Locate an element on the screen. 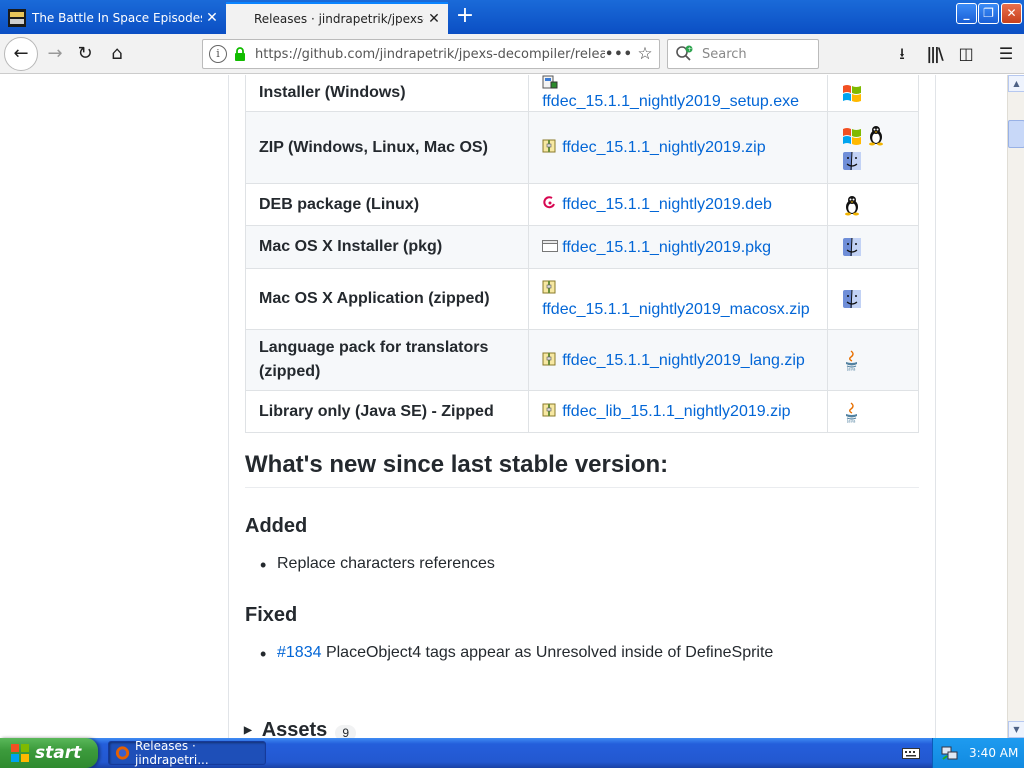  download-file-link: ffdec_15.1.1_nightly2019_setup.exe is located at coordinates (670, 101).